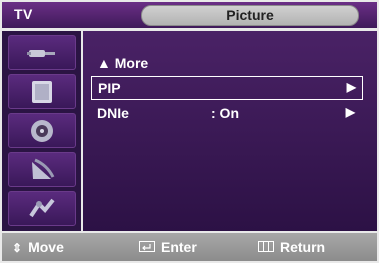 This screenshot has height=263, width=379. I want to click on return-key-icon, so click(266, 248).